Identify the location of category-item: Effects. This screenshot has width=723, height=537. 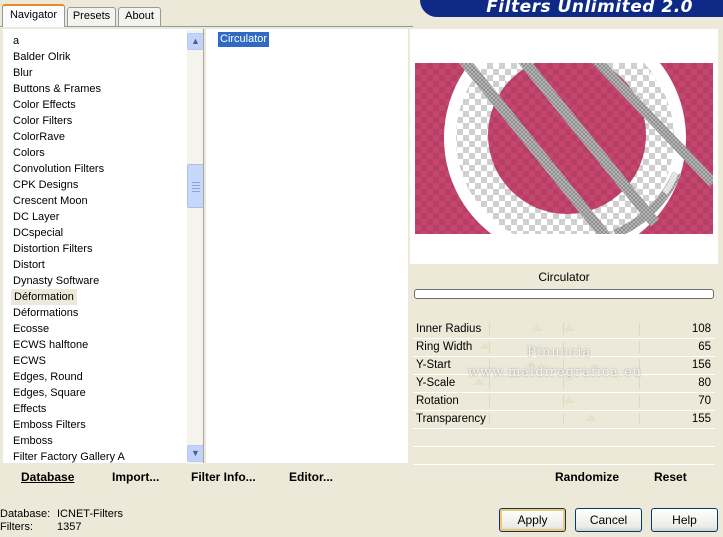
(29, 409).